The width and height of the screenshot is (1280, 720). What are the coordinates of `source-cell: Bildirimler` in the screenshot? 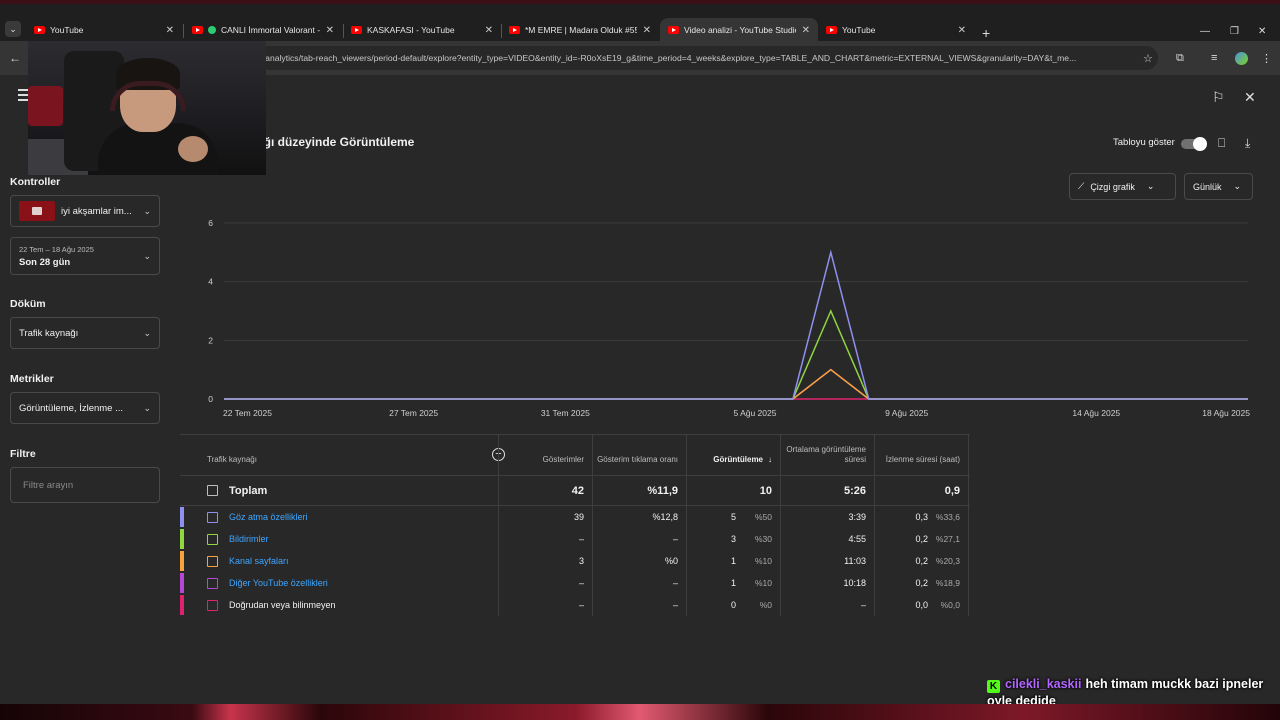 It's located at (339, 539).